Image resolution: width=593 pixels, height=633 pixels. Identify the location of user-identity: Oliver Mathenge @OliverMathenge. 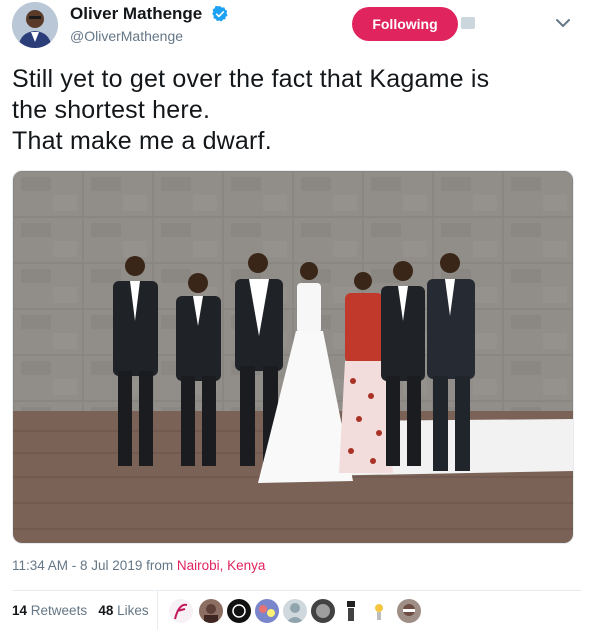
(149, 24).